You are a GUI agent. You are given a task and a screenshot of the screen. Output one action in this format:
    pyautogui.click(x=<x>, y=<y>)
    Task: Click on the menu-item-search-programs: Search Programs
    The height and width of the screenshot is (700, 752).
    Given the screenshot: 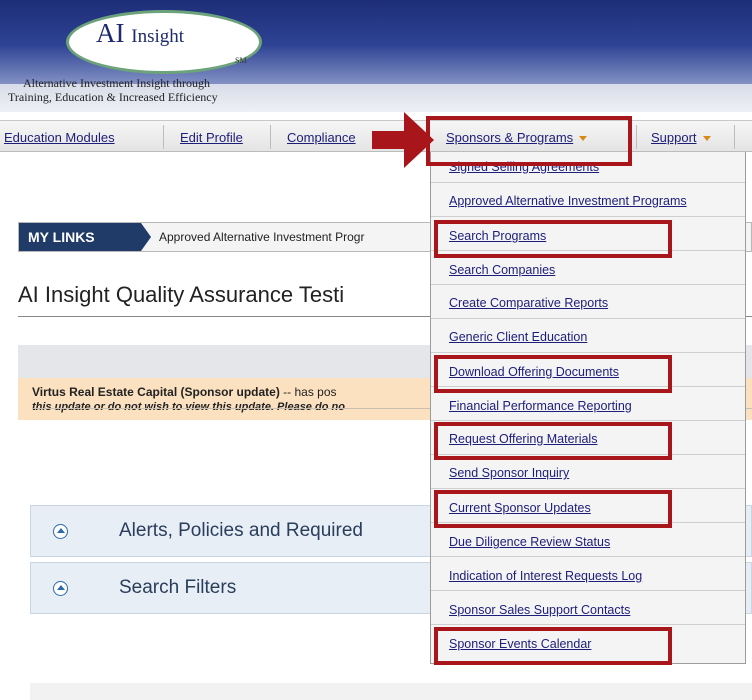 What is the action you would take?
    pyautogui.click(x=497, y=236)
    